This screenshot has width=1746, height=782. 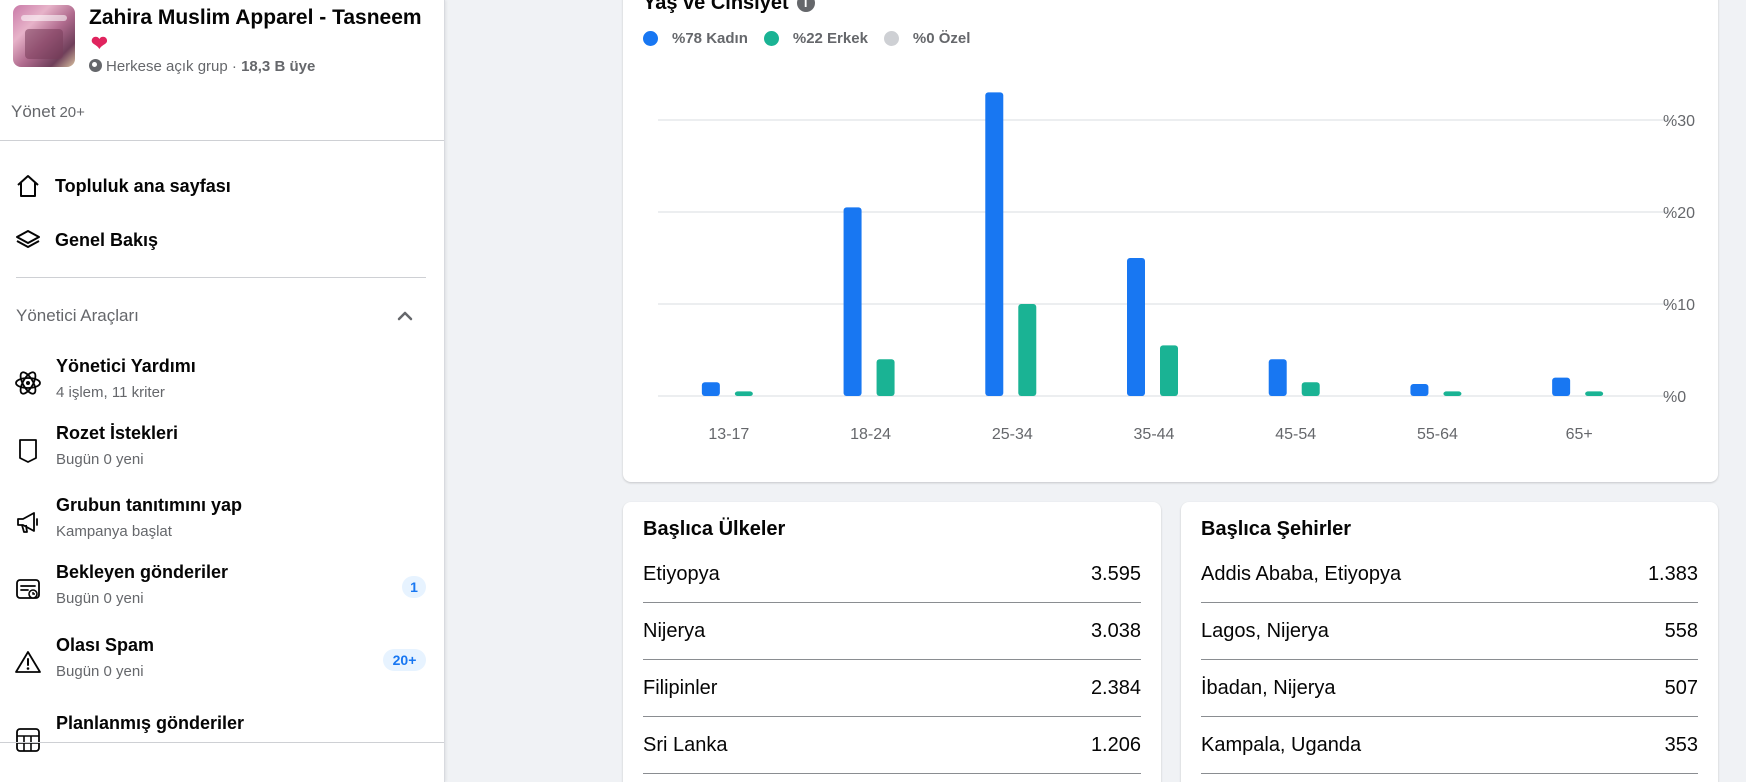 What do you see at coordinates (1449, 574) in the screenshot?
I see `city-row: Addis Ababa, Etiyopya 1.383` at bounding box center [1449, 574].